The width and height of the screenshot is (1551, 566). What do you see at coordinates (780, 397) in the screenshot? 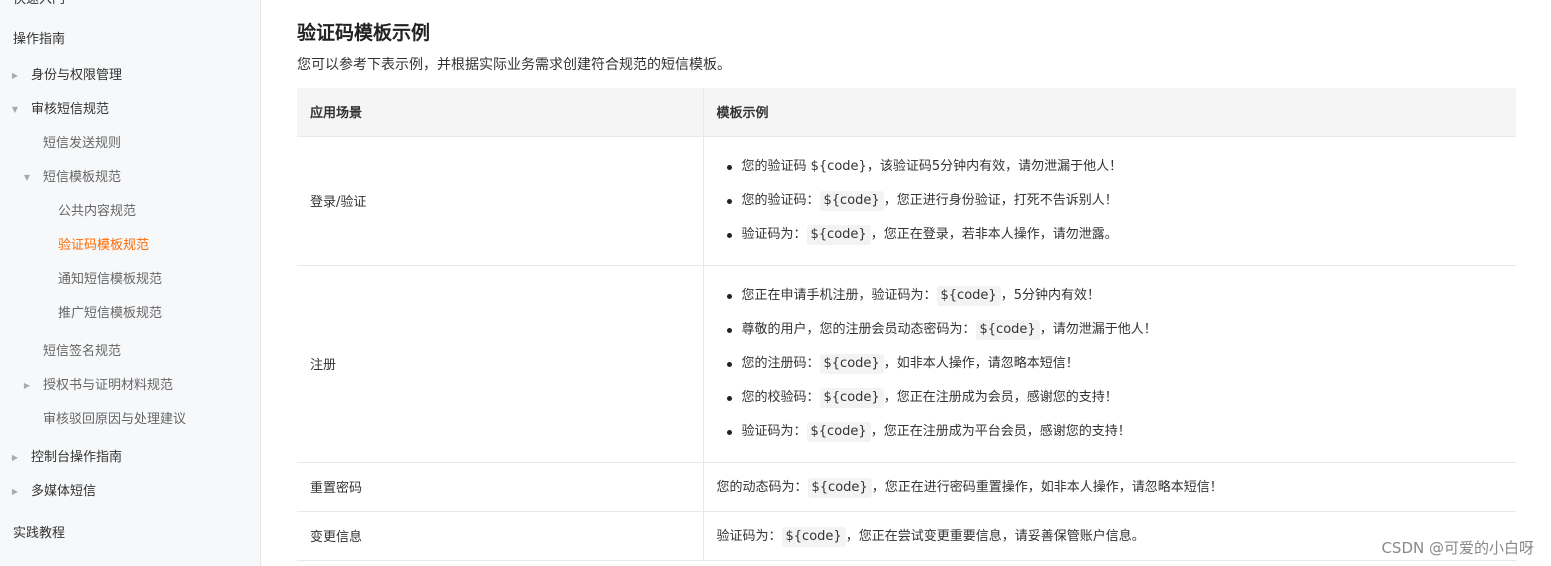
I see `example-text: 您的校验码：` at bounding box center [780, 397].